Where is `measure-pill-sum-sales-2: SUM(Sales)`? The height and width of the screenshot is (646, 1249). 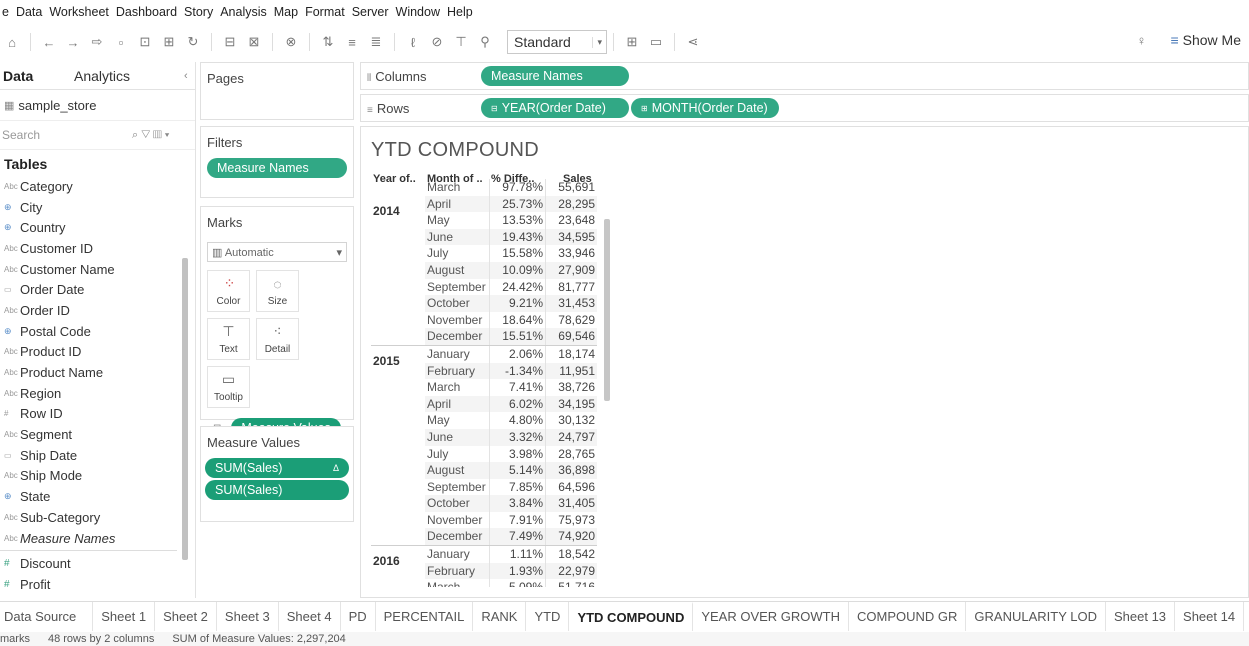 measure-pill-sum-sales-2: SUM(Sales) is located at coordinates (277, 490).